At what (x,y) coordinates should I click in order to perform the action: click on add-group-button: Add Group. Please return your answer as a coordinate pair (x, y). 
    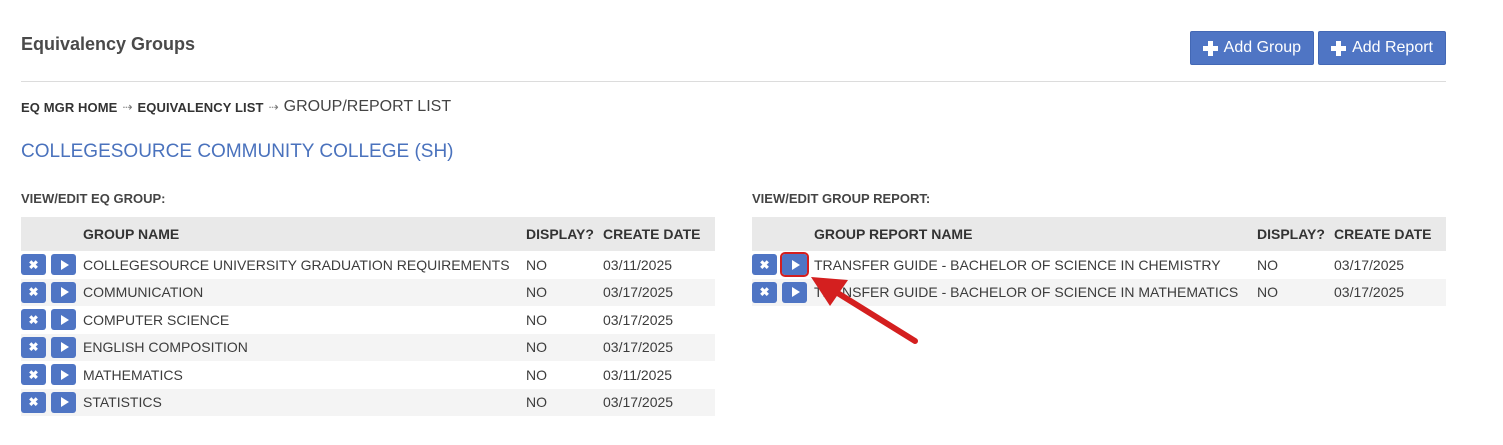
    Looking at the image, I should click on (1252, 48).